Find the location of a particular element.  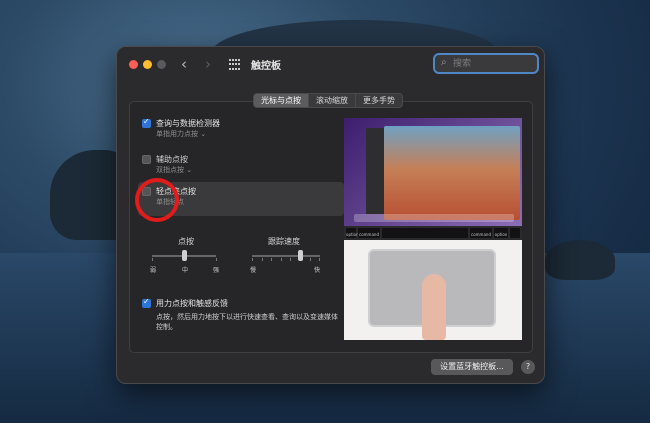

key is located at coordinates (515, 233).